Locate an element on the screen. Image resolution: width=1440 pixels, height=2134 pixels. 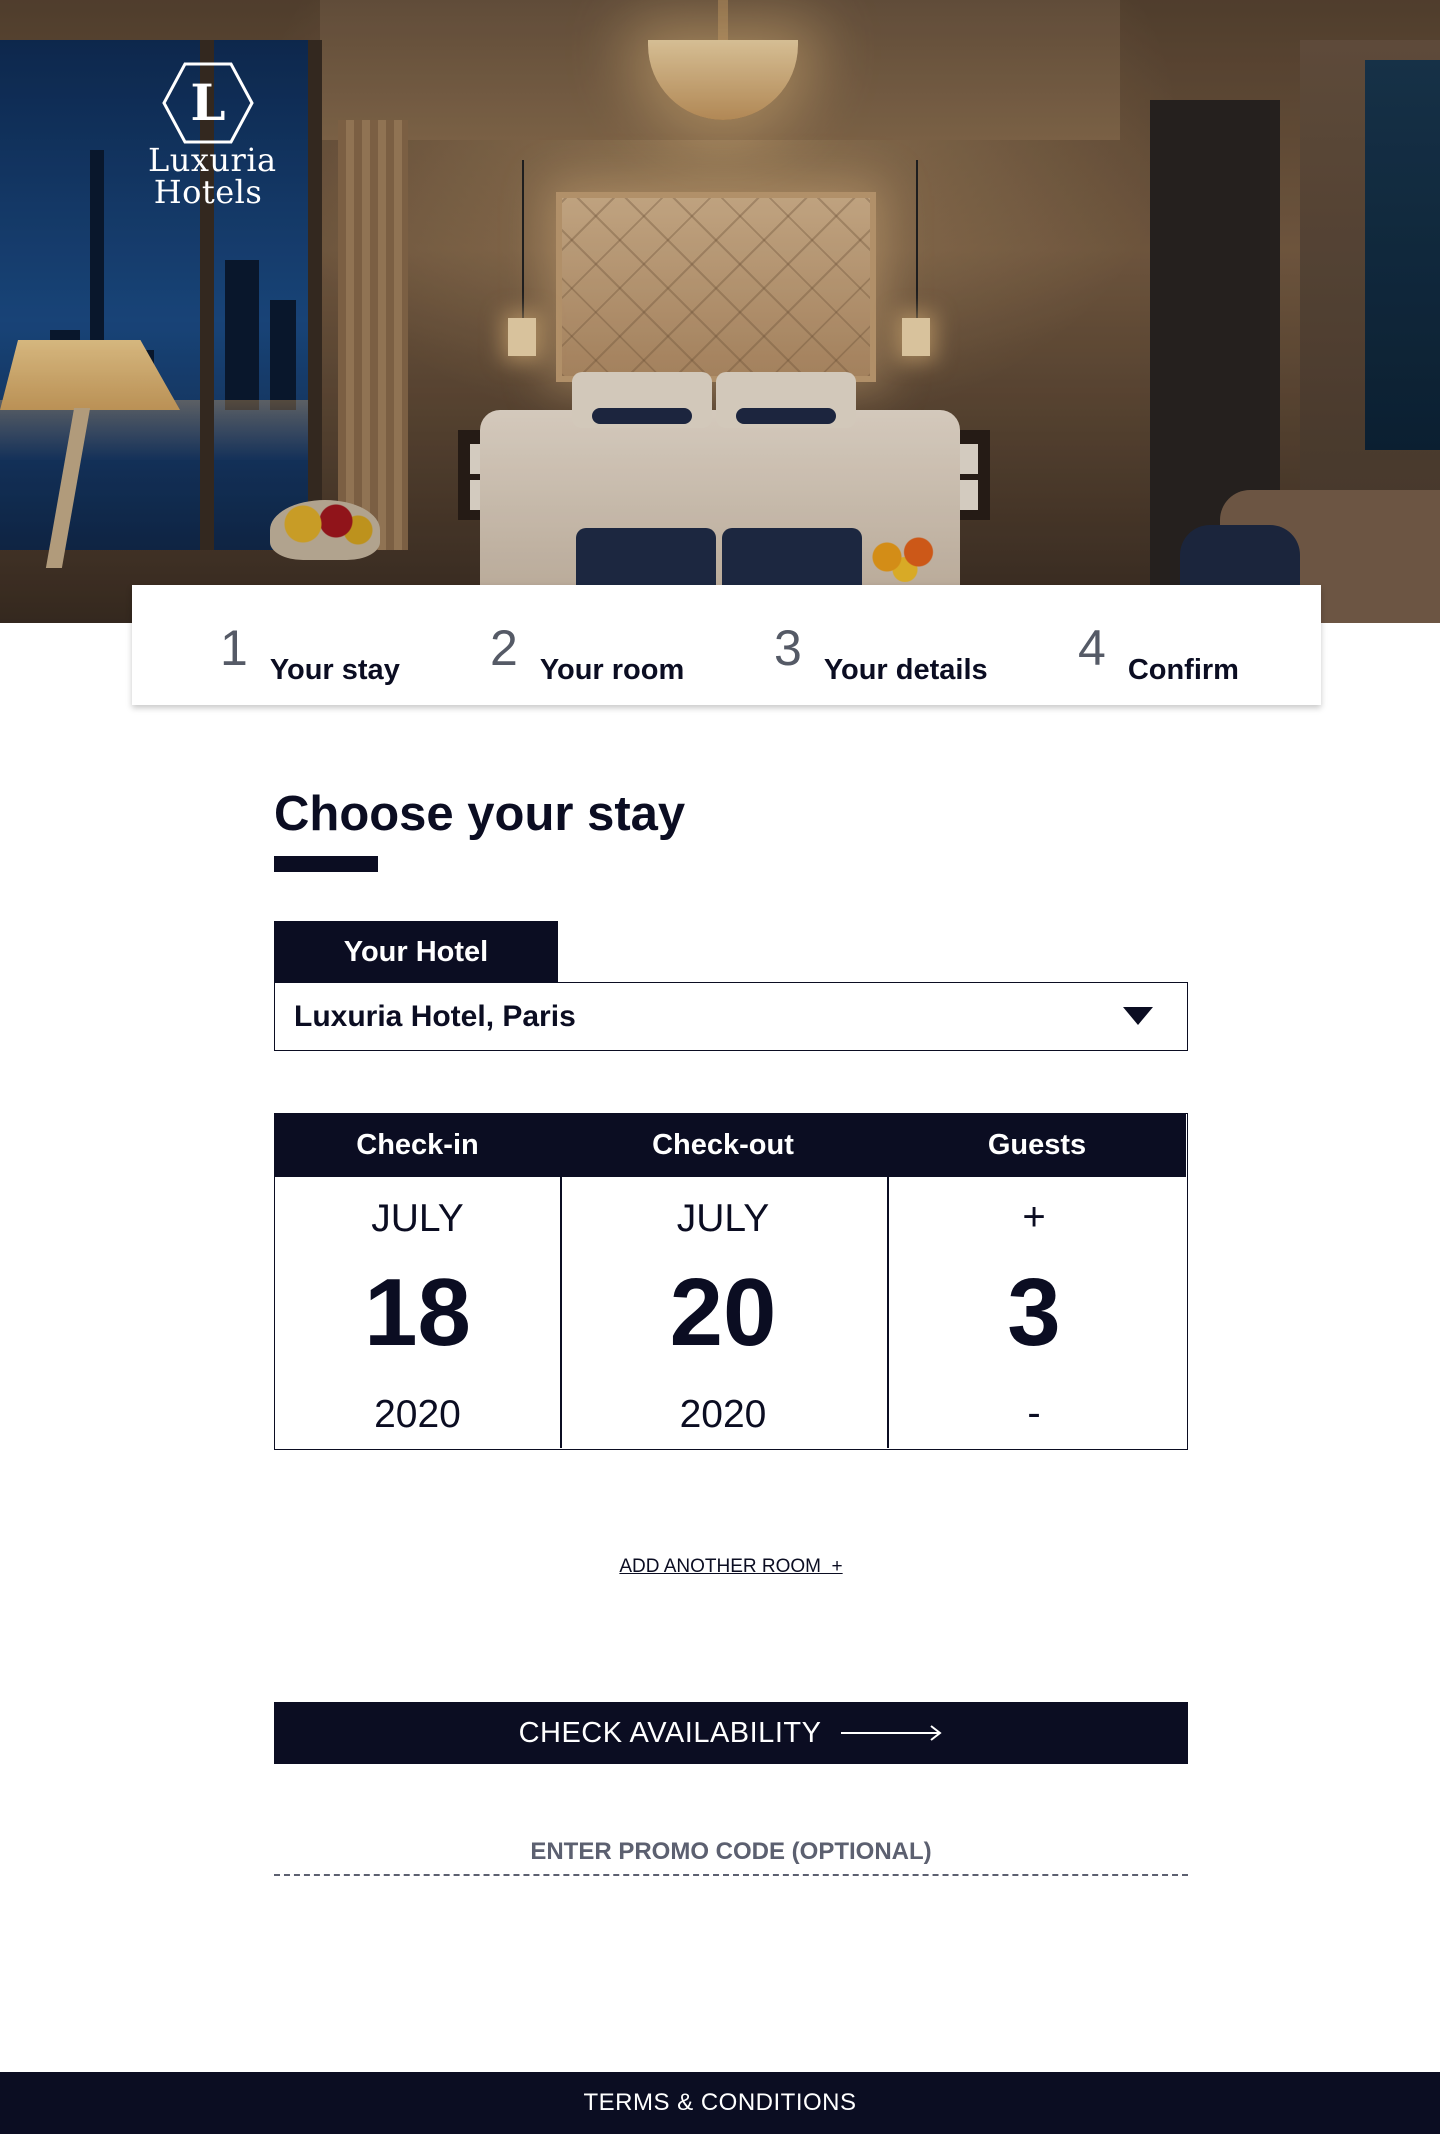
check-availability-label: CHECK AVAILABILITY is located at coordinates (670, 1732).